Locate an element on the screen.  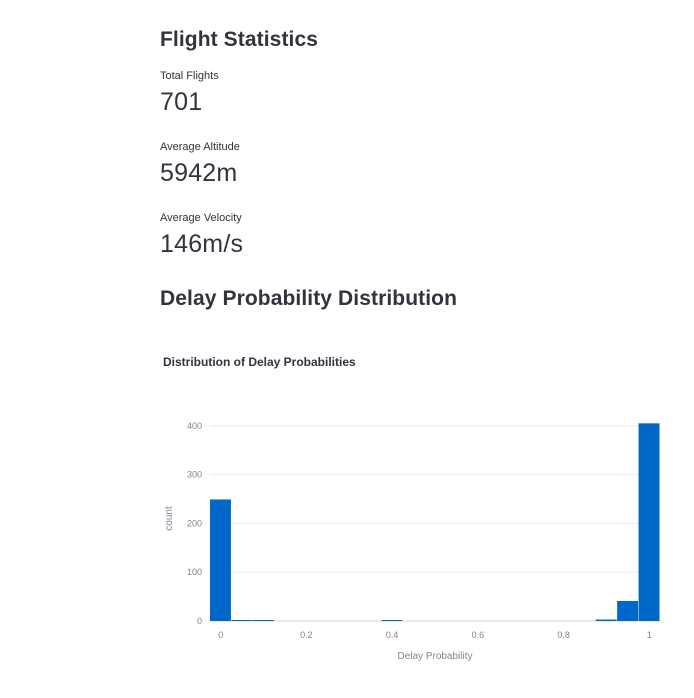
metric-label-average-velocity: Average Velocity is located at coordinates (201, 218).